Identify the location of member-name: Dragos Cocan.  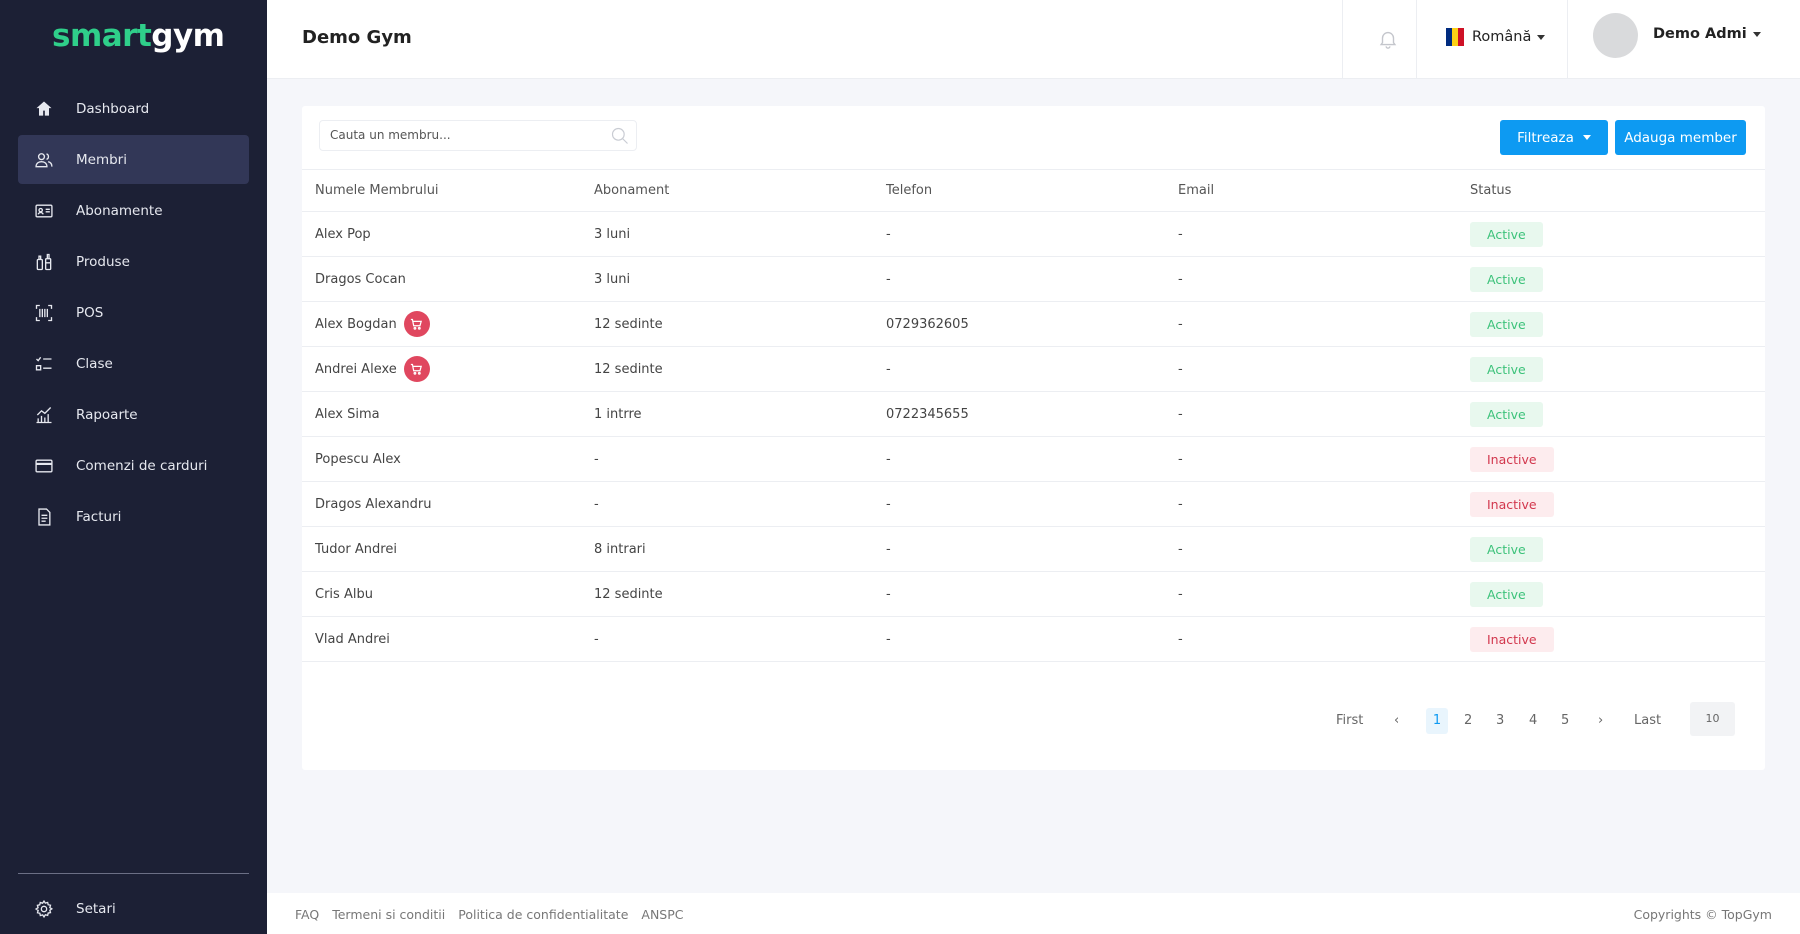
(360, 279).